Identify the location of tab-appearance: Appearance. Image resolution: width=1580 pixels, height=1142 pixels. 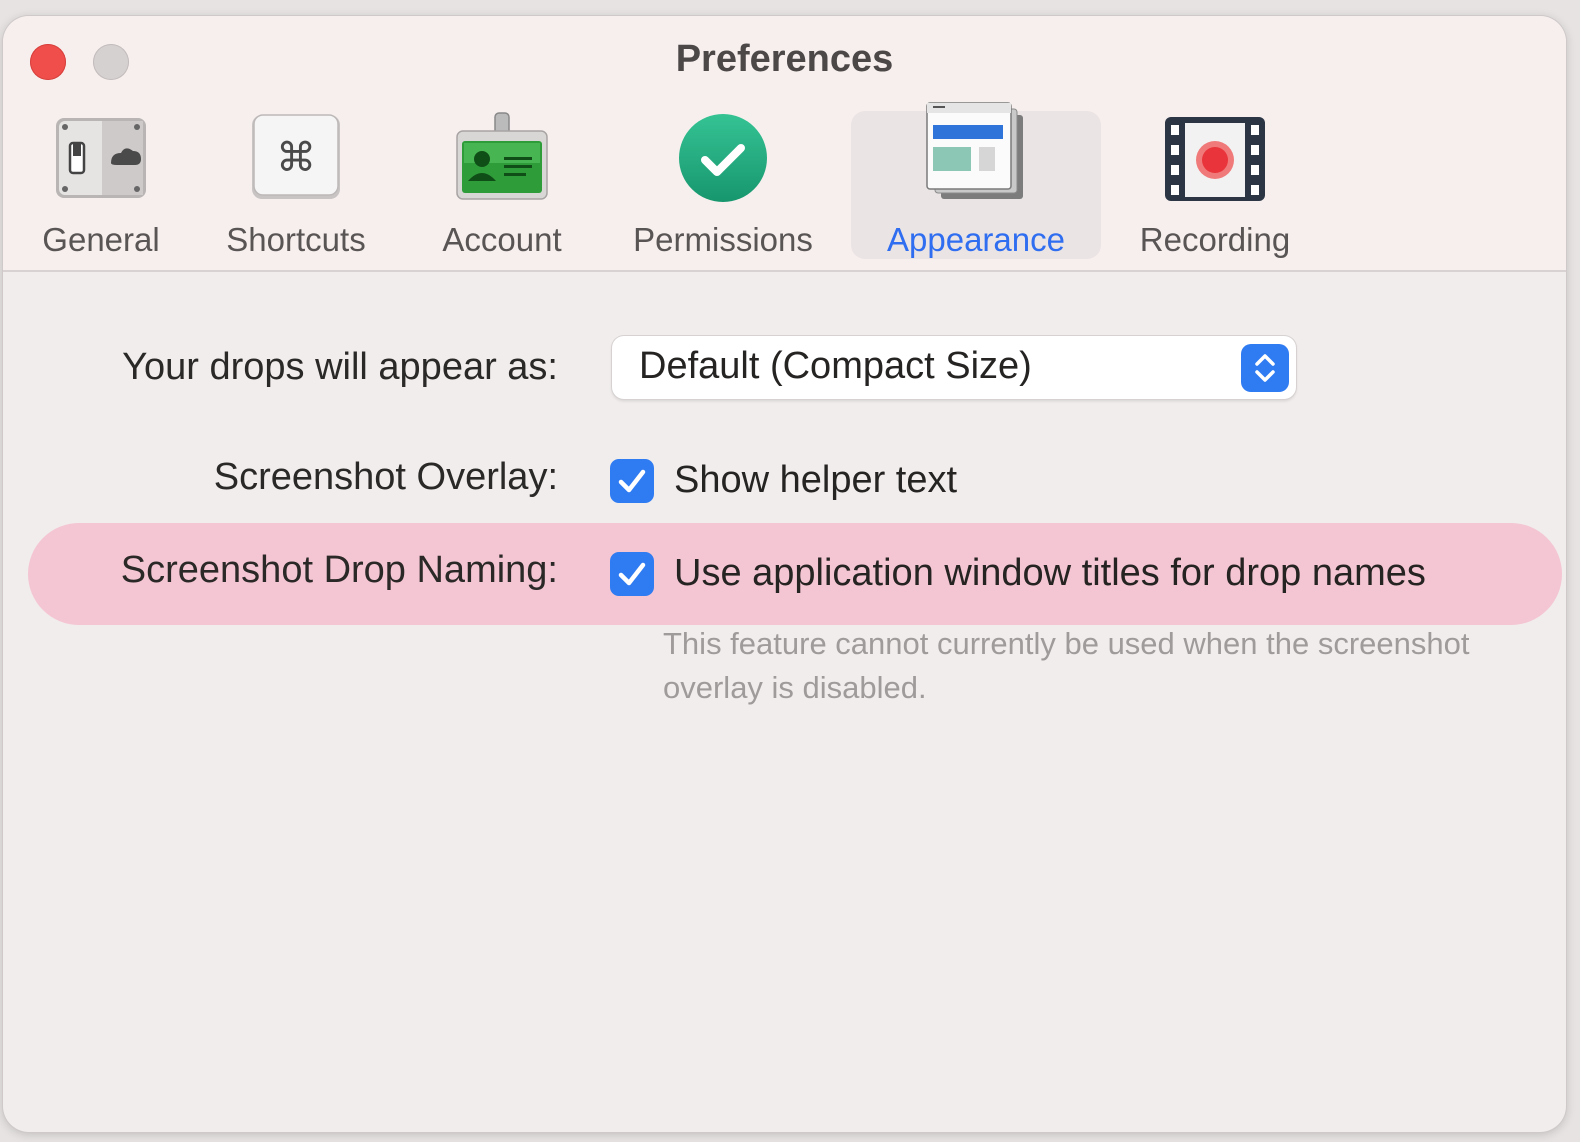
(976, 180).